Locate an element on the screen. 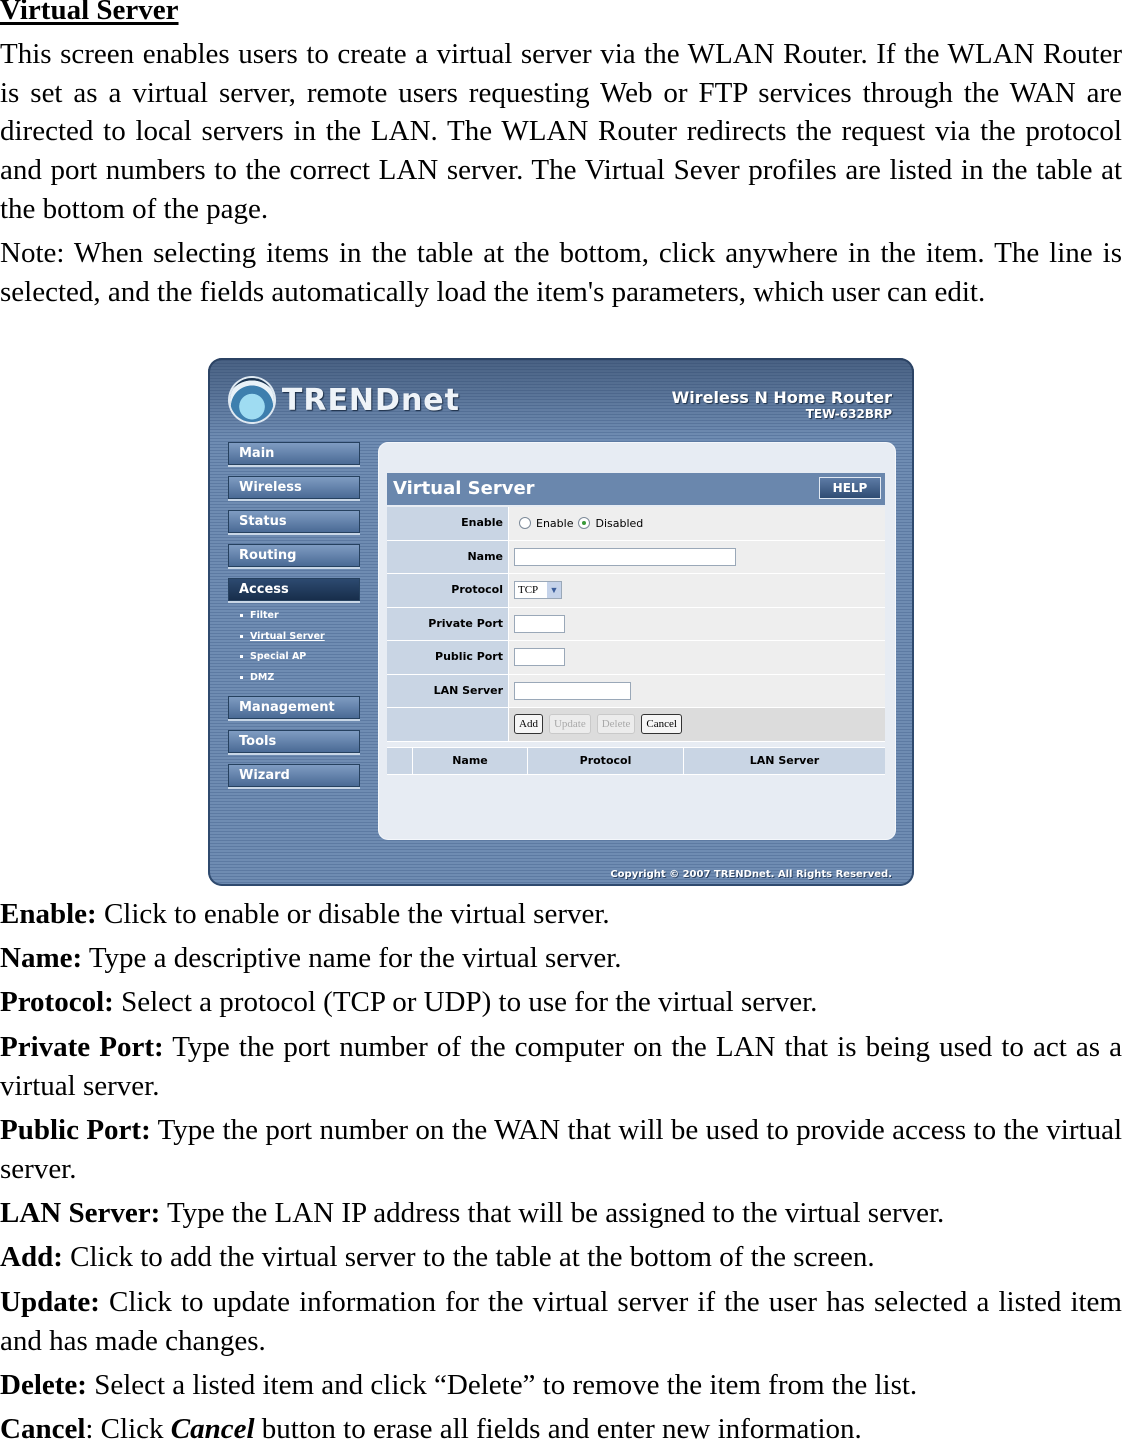 The height and width of the screenshot is (1449, 1122). protocol-label: Protocol is located at coordinates (448, 590).